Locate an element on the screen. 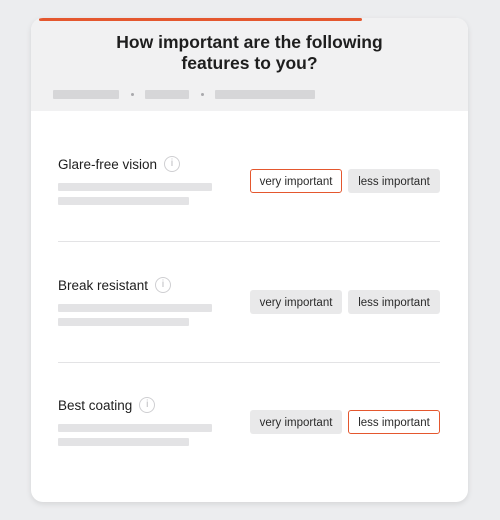  feature-label: Break resistant i is located at coordinates (115, 285).